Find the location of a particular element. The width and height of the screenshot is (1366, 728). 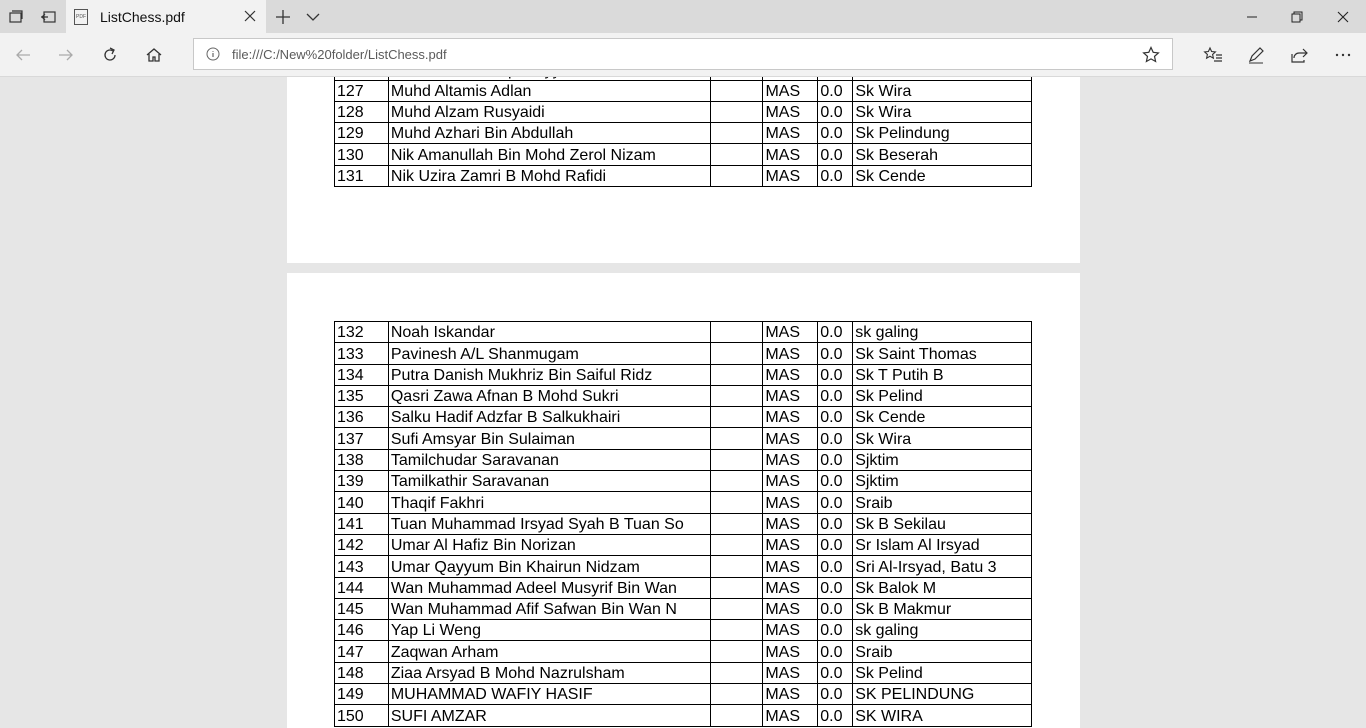

school-cell: Sk Cende is located at coordinates (942, 417).